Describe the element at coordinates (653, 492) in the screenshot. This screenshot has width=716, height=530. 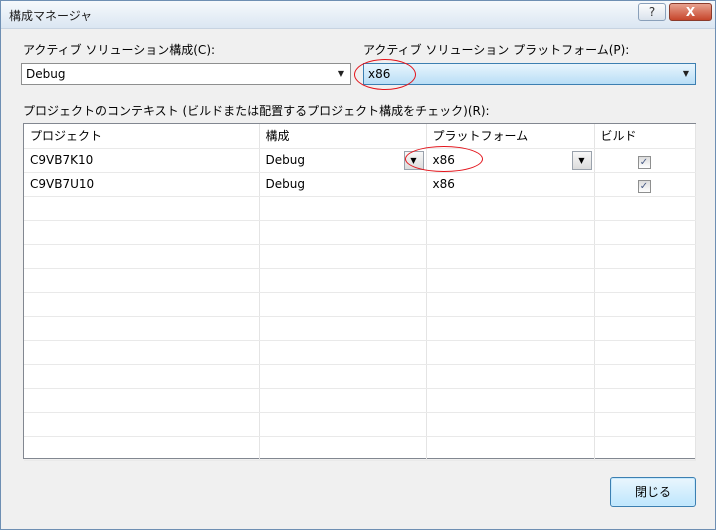
I see `close-button: 閉じる` at that location.